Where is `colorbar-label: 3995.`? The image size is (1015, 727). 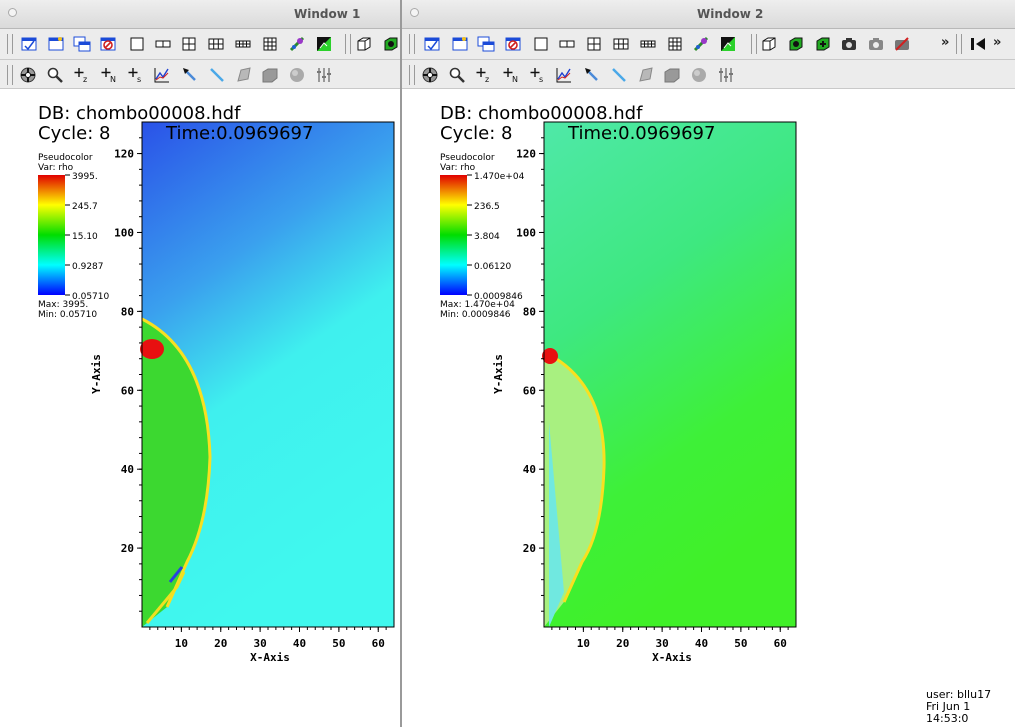
colorbar-label: 3995. is located at coordinates (85, 177).